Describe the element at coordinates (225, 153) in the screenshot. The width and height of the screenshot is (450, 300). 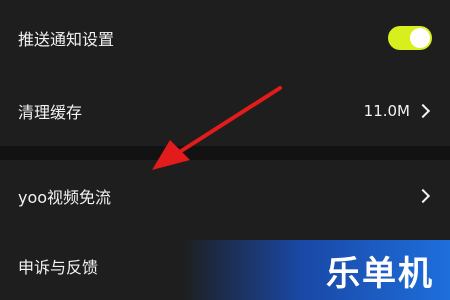
I see `section-divider` at that location.